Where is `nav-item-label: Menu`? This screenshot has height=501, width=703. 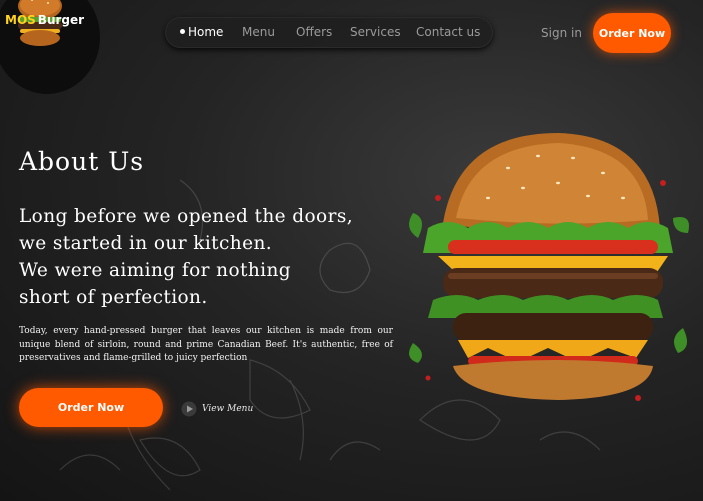 nav-item-label: Menu is located at coordinates (258, 32).